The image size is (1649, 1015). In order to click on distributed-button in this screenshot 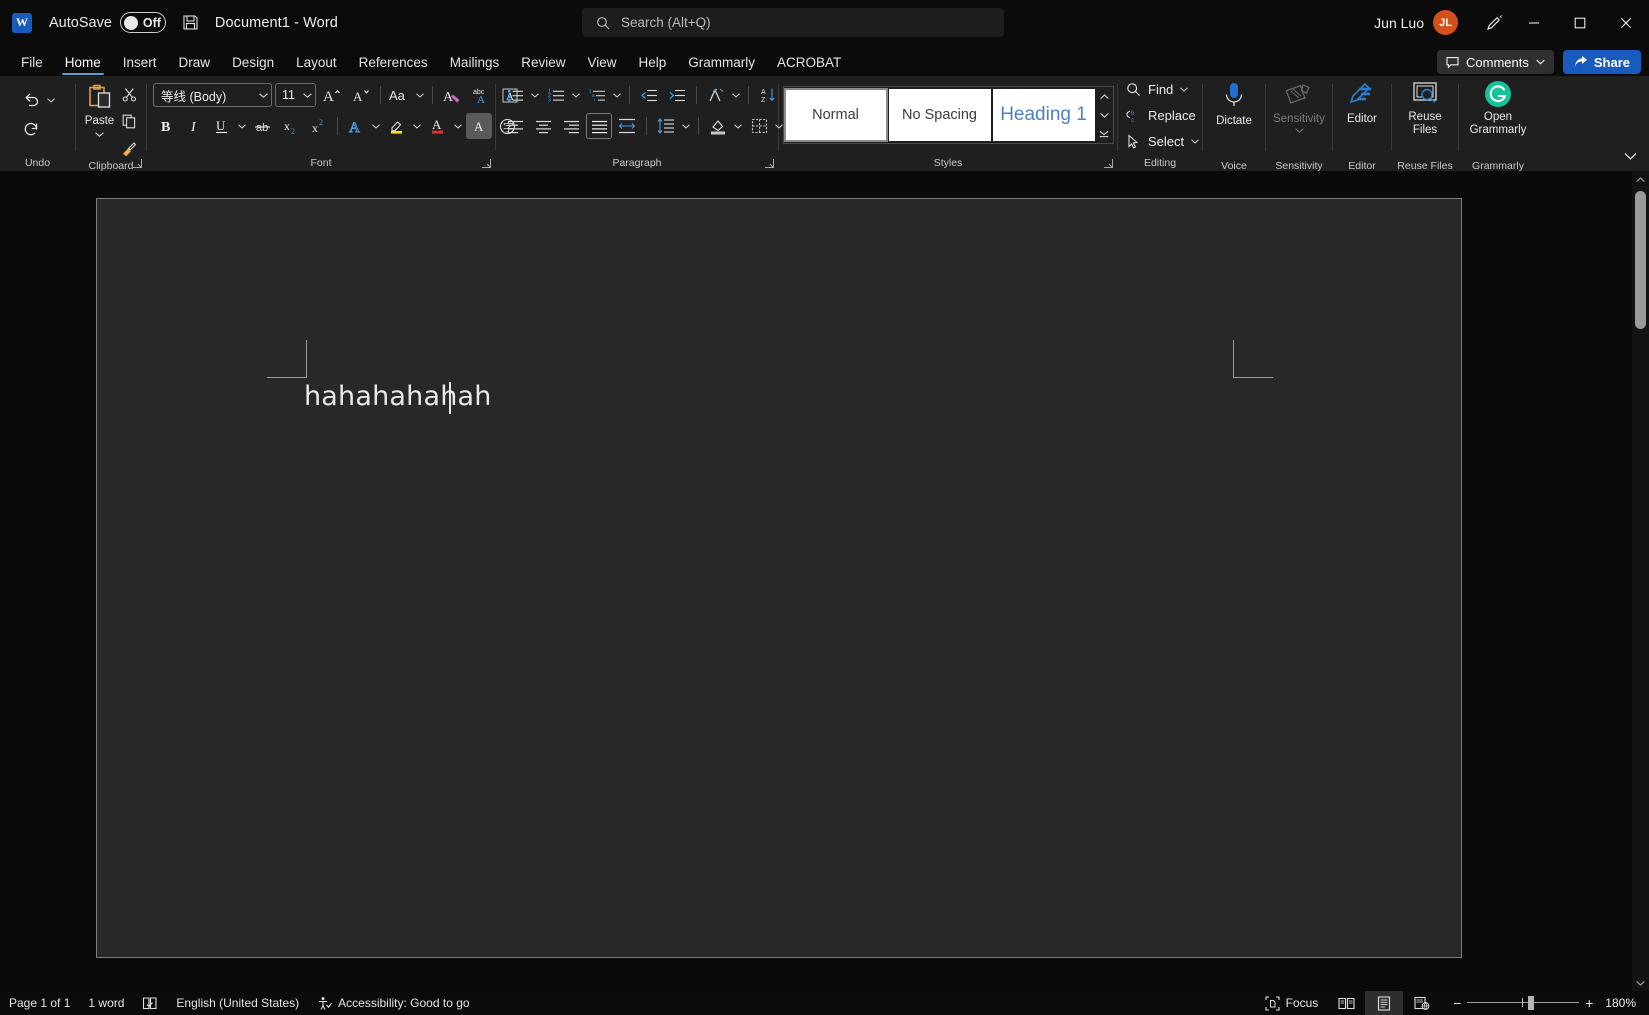, I will do `click(627, 126)`.